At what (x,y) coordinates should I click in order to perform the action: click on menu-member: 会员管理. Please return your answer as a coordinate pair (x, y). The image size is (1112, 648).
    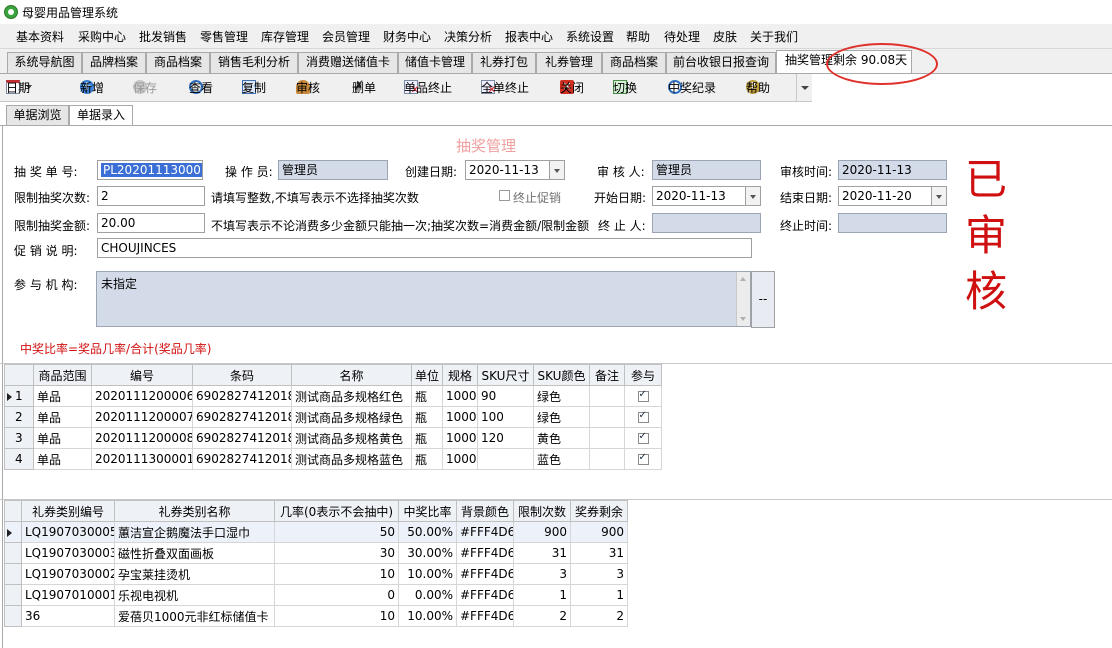
    Looking at the image, I should click on (346, 36).